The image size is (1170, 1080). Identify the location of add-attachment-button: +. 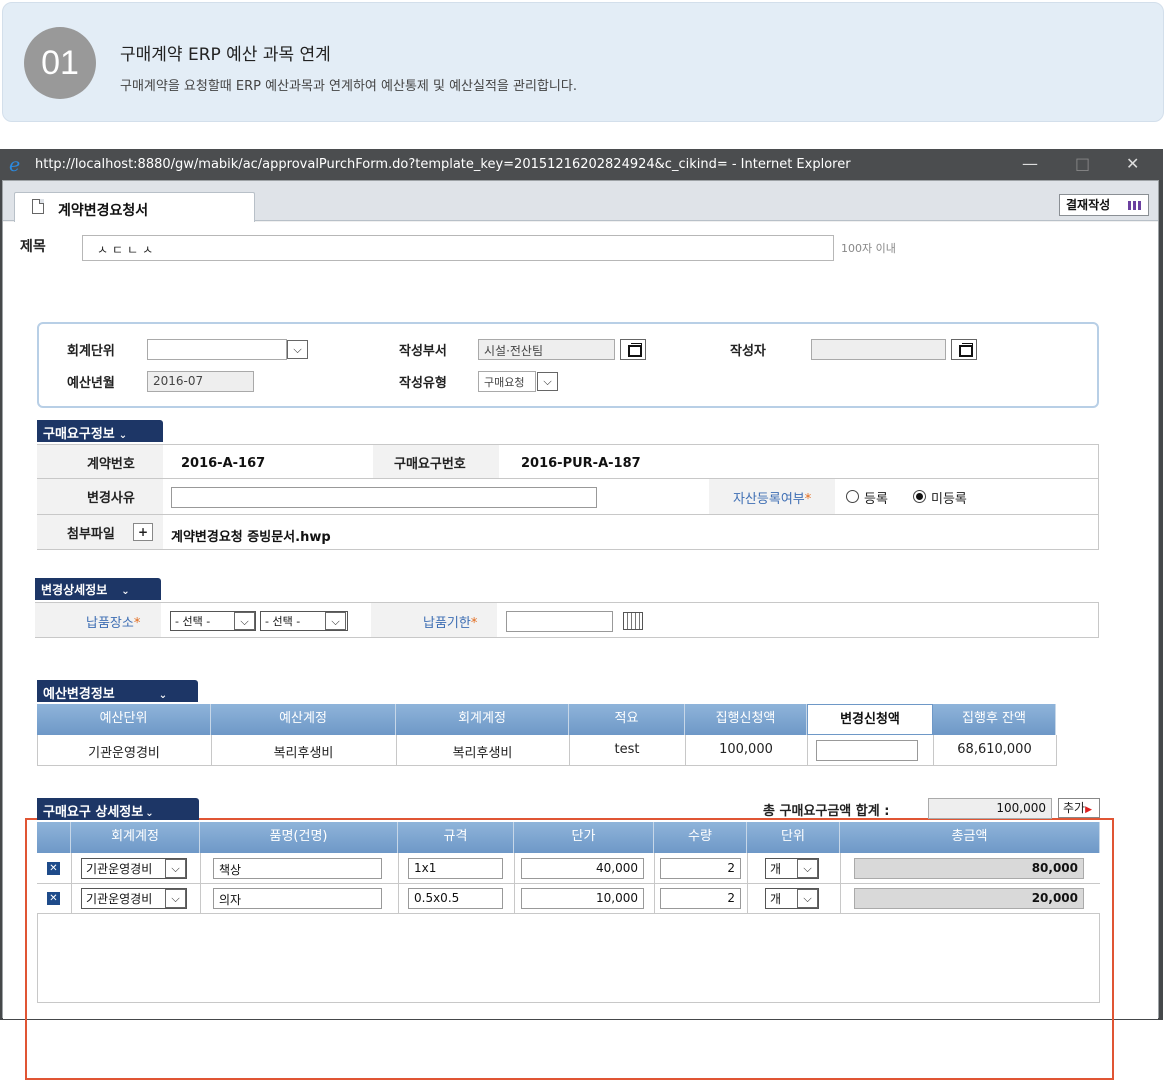
(143, 532).